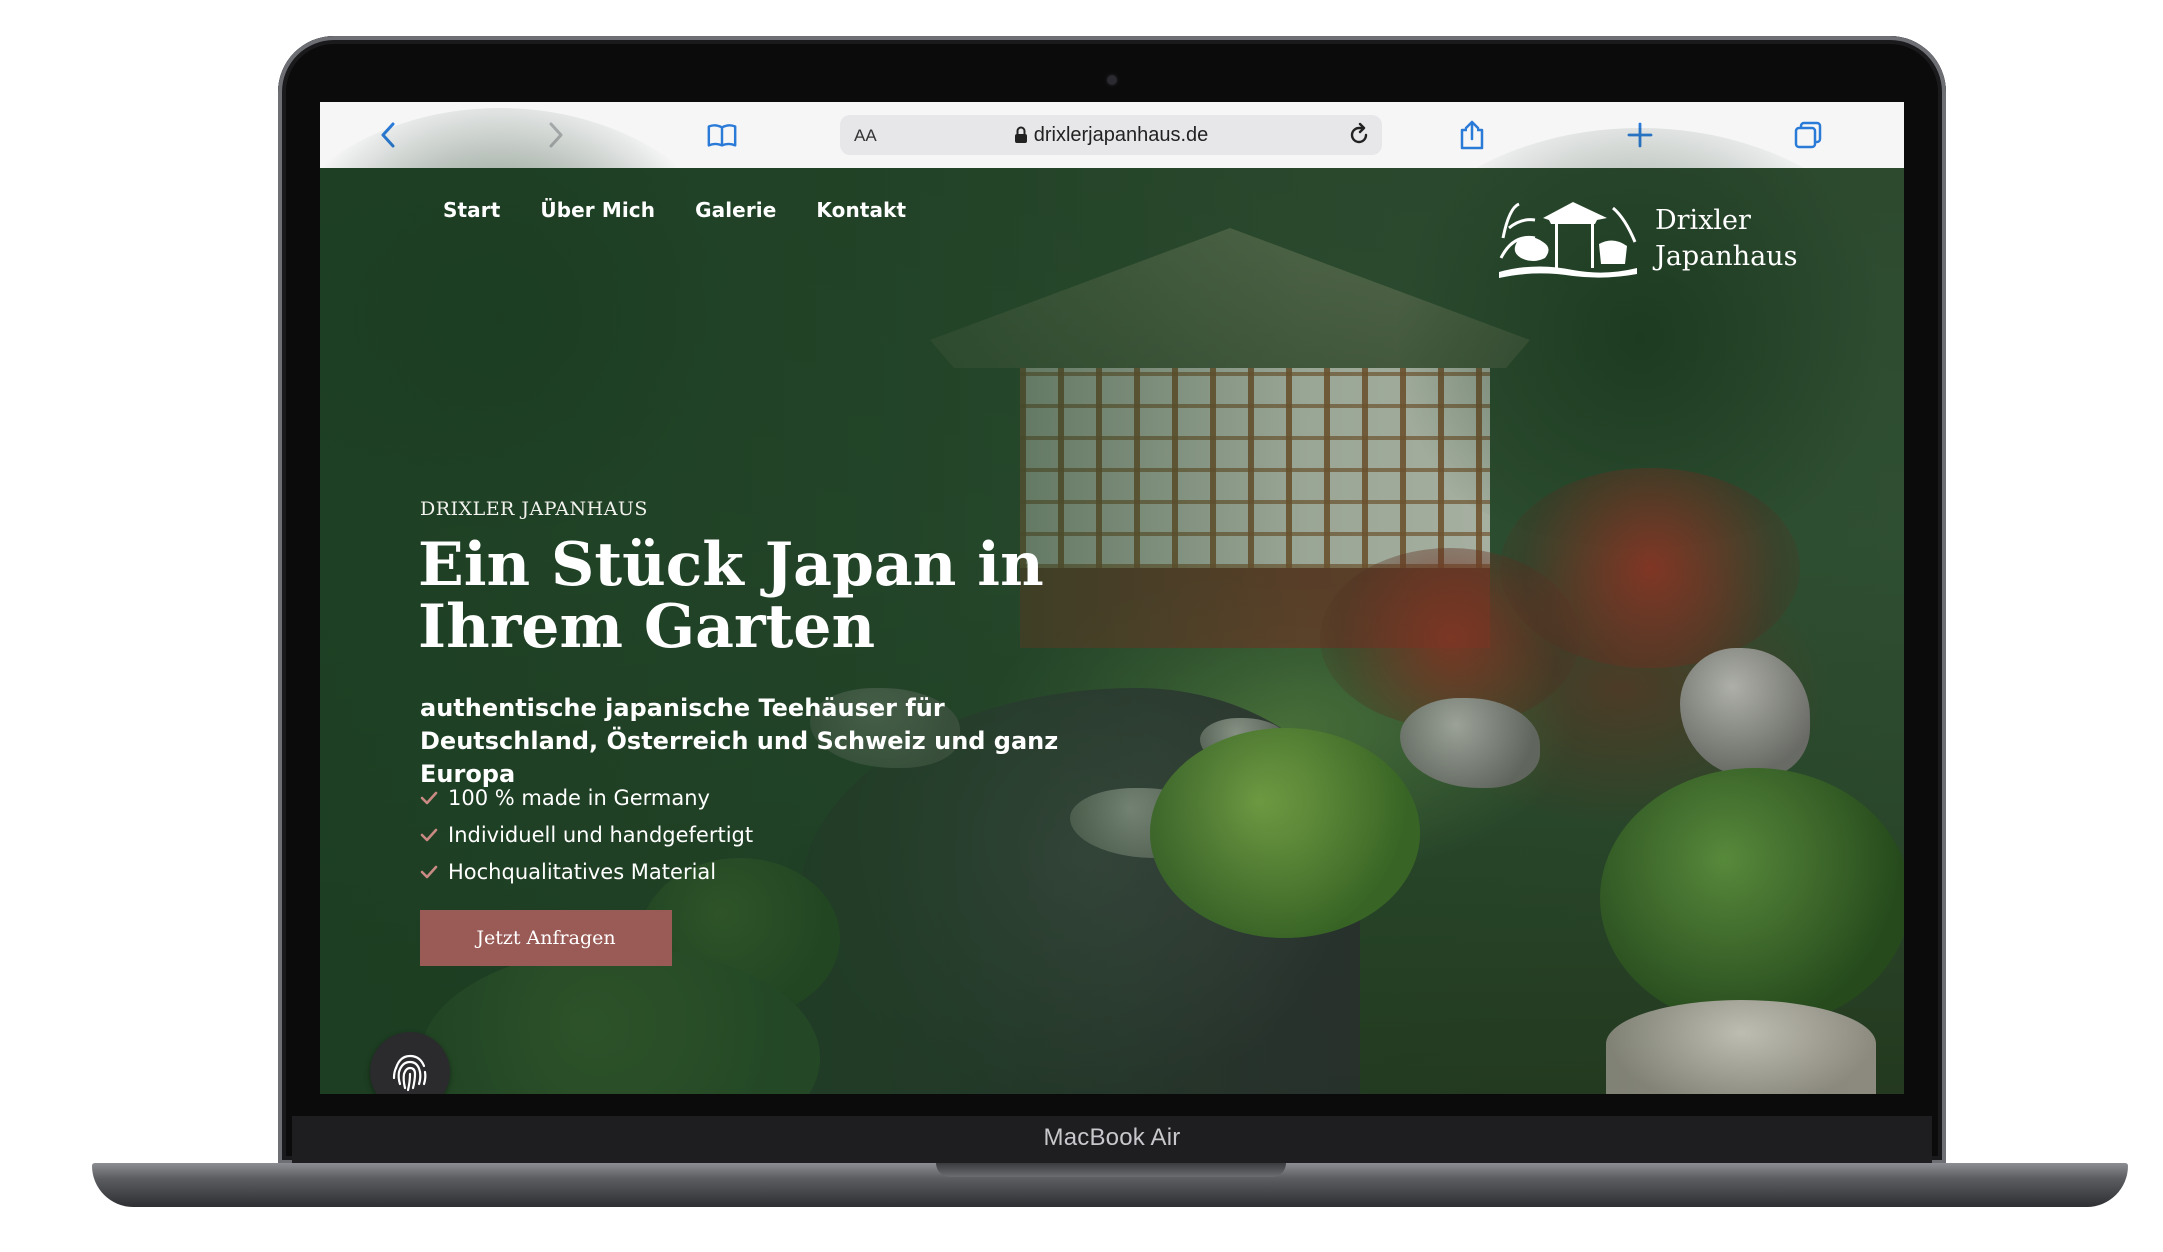  I want to click on device-label: MacBook Air, so click(1112, 1137).